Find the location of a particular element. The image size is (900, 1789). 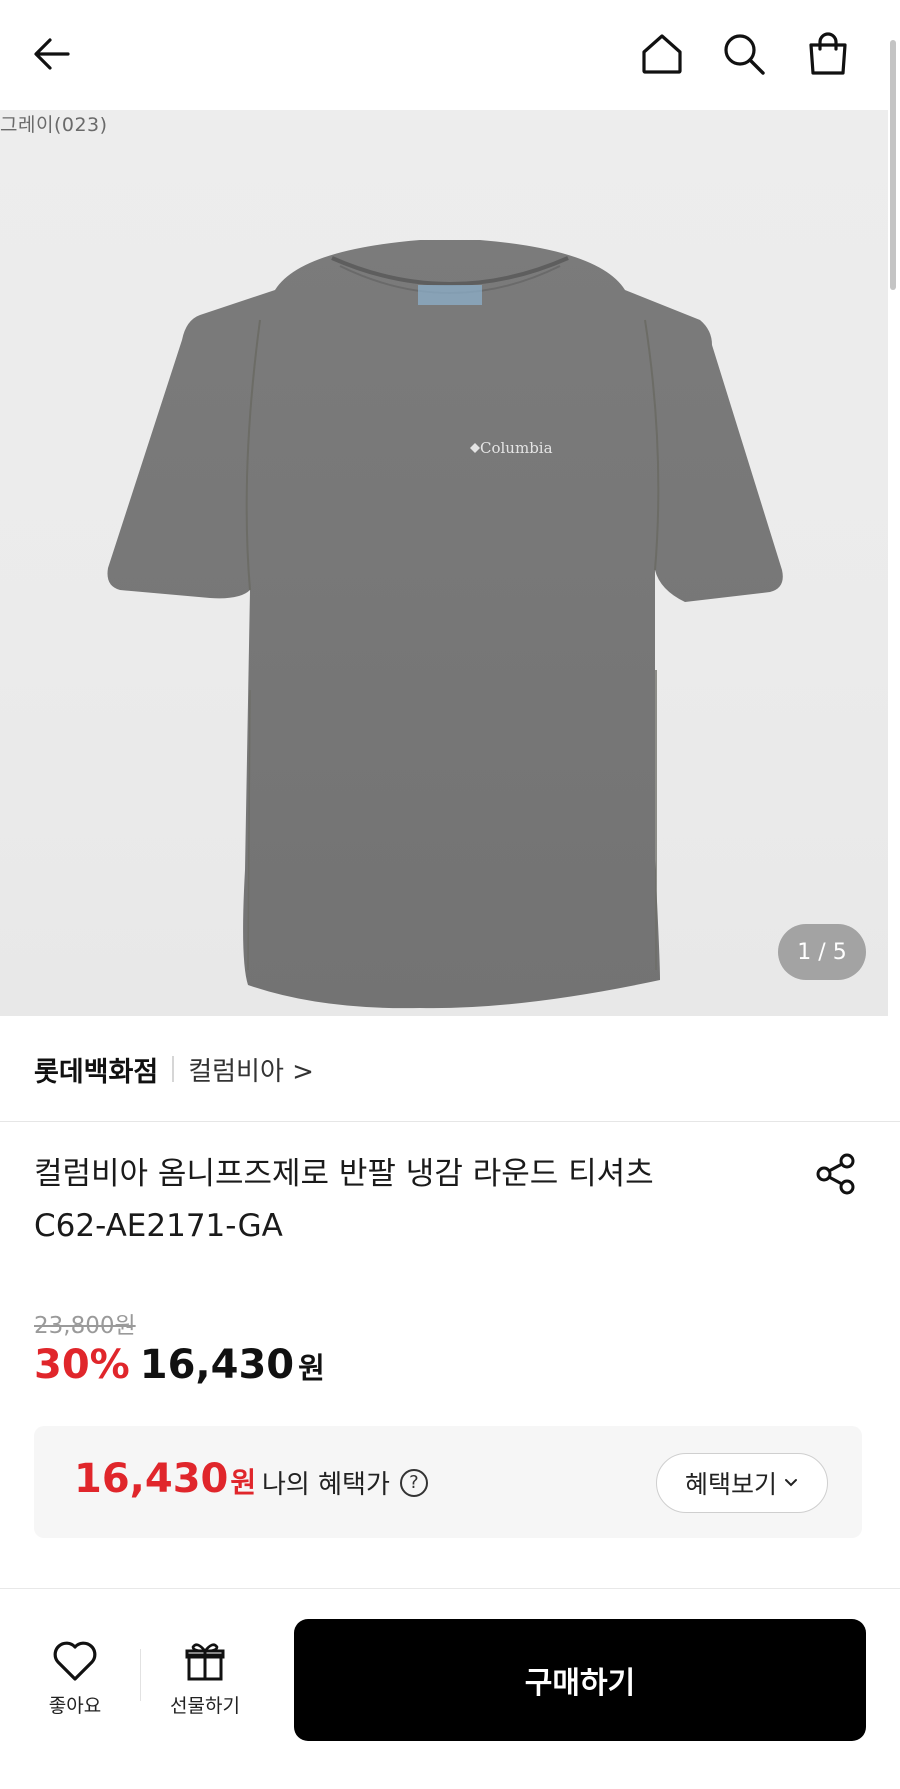

home-icon is located at coordinates (662, 54).